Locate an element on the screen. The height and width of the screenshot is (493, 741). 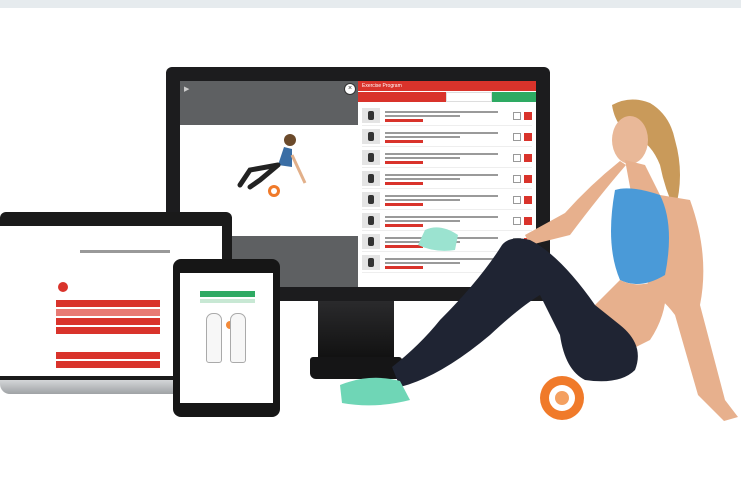
body-front-icon is located at coordinates (214, 338).